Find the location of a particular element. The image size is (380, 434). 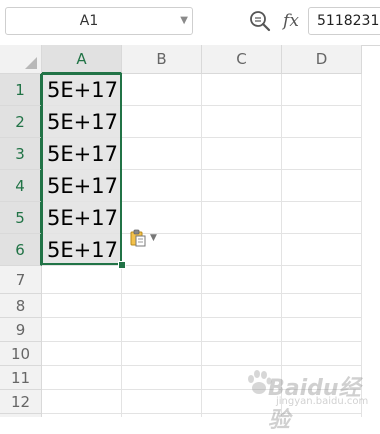

cell-a4: 5E+17 is located at coordinates (82, 186).